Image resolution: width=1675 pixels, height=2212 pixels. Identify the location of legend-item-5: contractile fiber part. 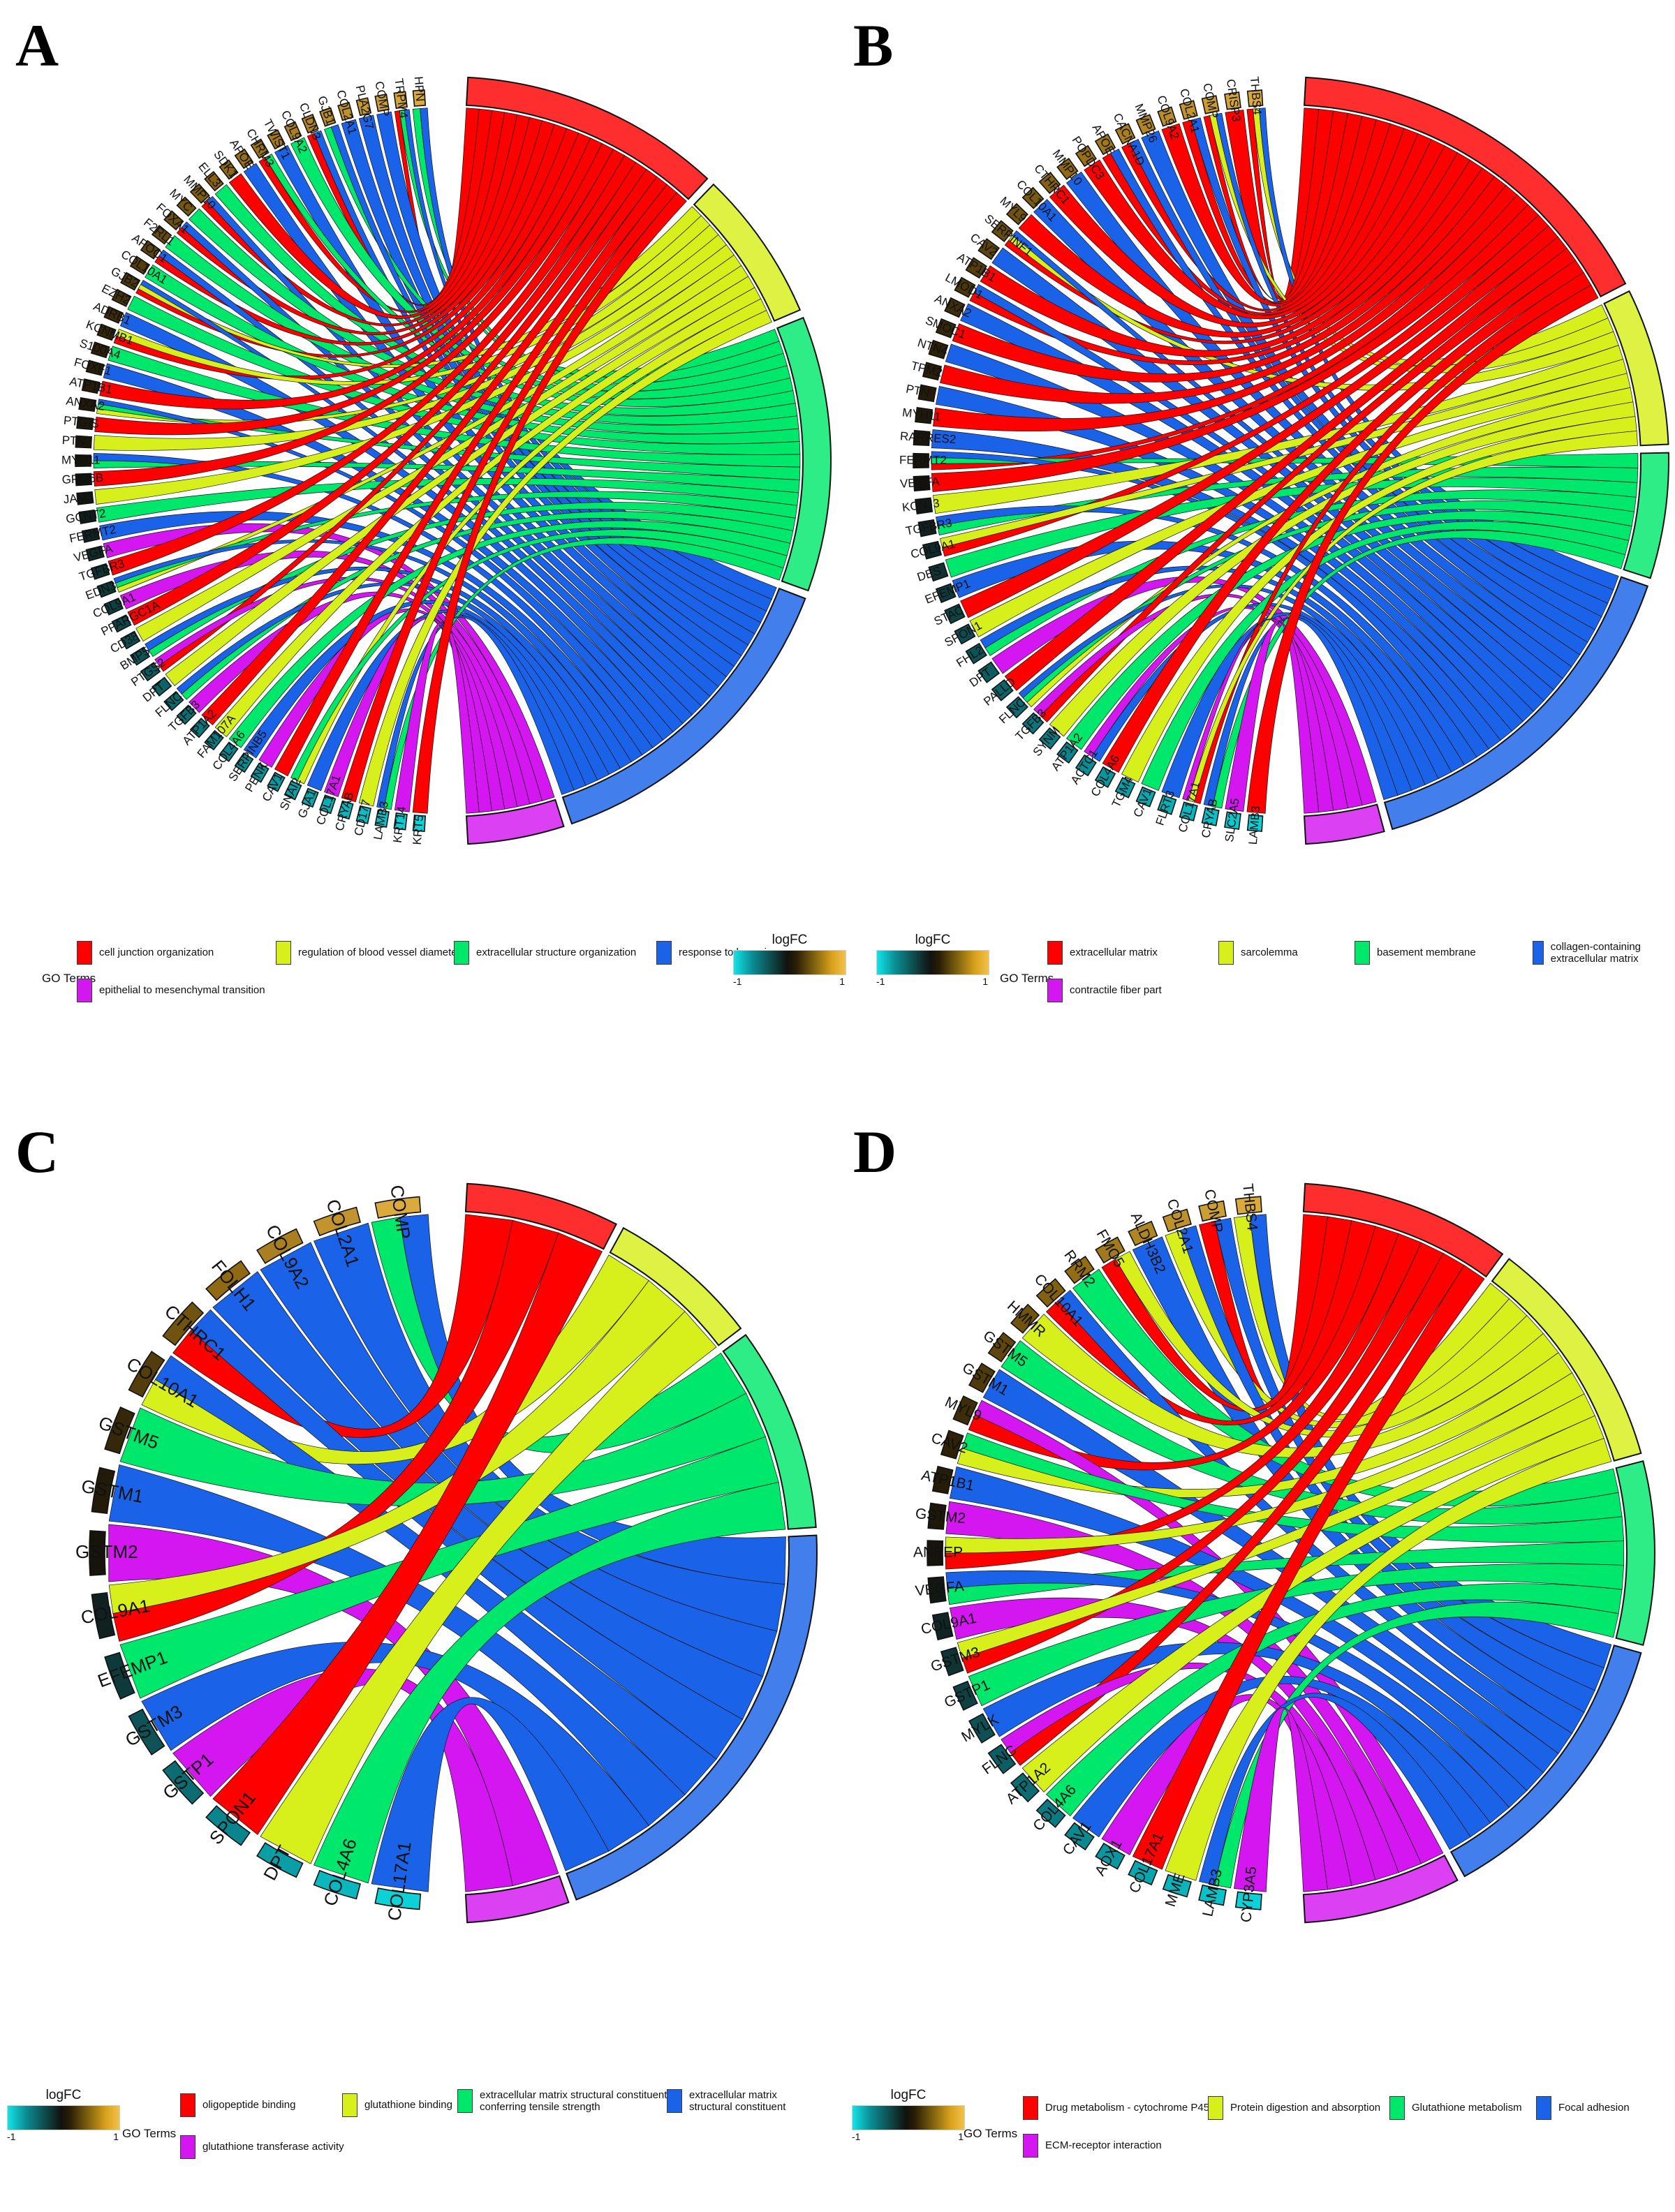
(1104, 990).